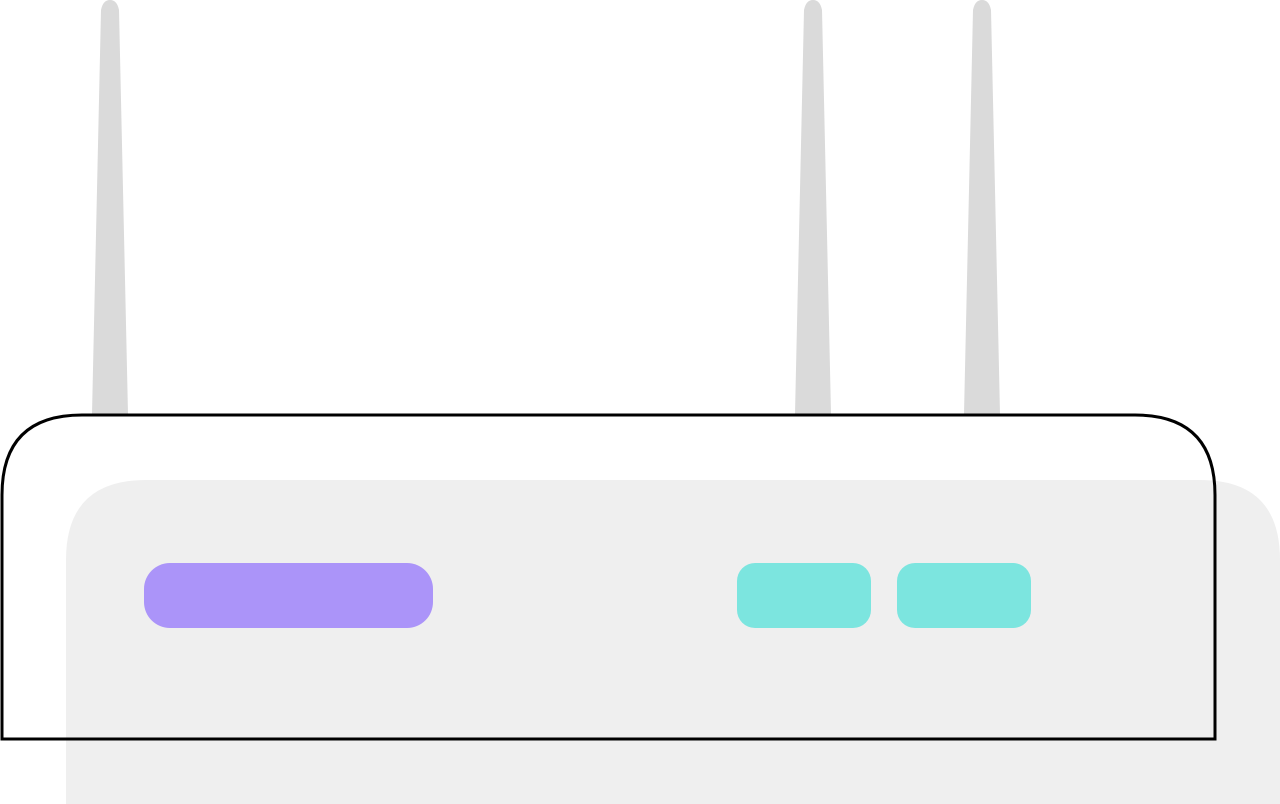  I want to click on antenna-left, so click(110, 207).